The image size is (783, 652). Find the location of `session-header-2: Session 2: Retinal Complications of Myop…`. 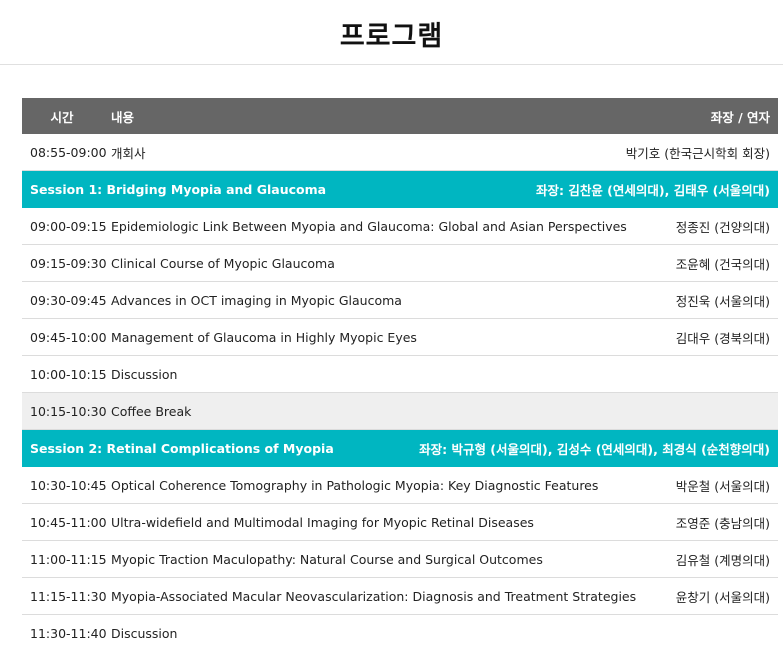

session-header-2: Session 2: Retinal Complications of Myop… is located at coordinates (400, 448).